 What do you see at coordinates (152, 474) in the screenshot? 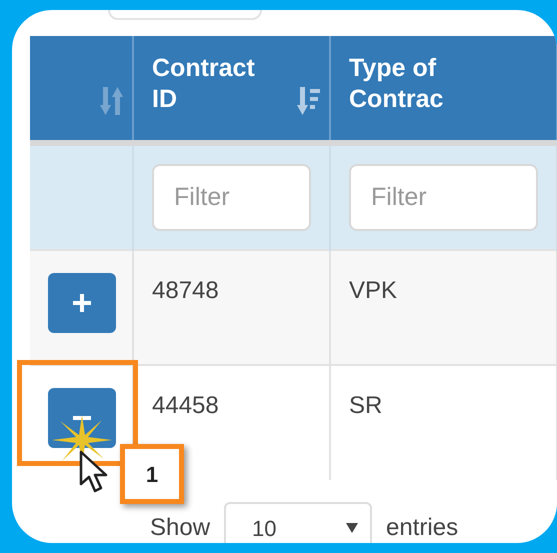
I see `step-number: 1` at bounding box center [152, 474].